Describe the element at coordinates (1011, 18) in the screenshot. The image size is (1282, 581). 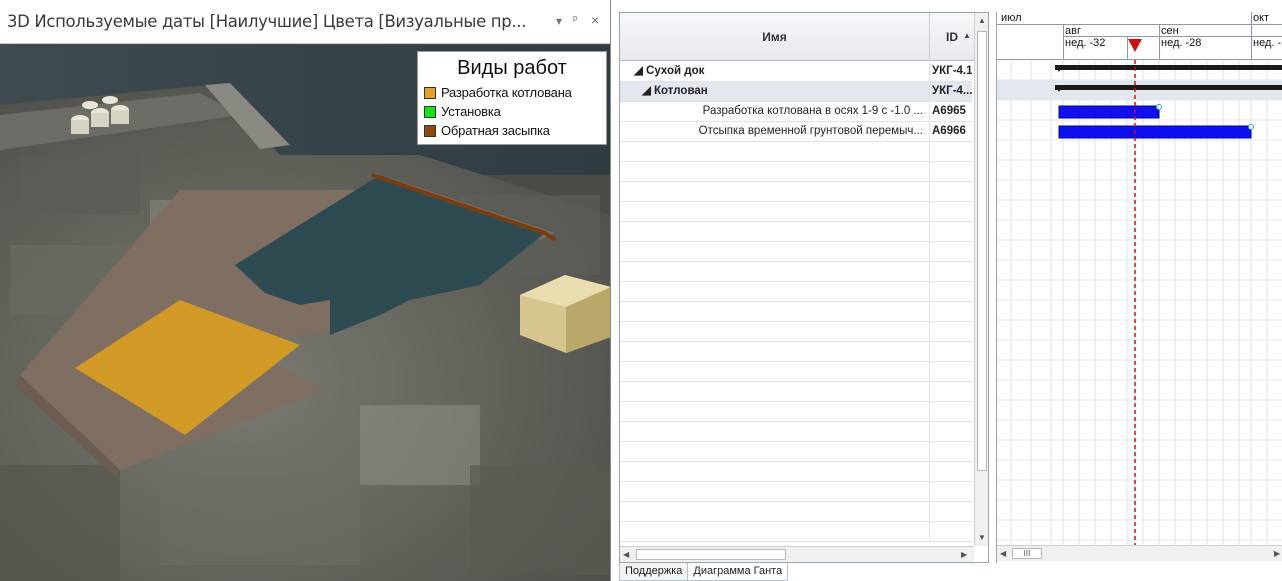
I see `month-label: июл` at that location.